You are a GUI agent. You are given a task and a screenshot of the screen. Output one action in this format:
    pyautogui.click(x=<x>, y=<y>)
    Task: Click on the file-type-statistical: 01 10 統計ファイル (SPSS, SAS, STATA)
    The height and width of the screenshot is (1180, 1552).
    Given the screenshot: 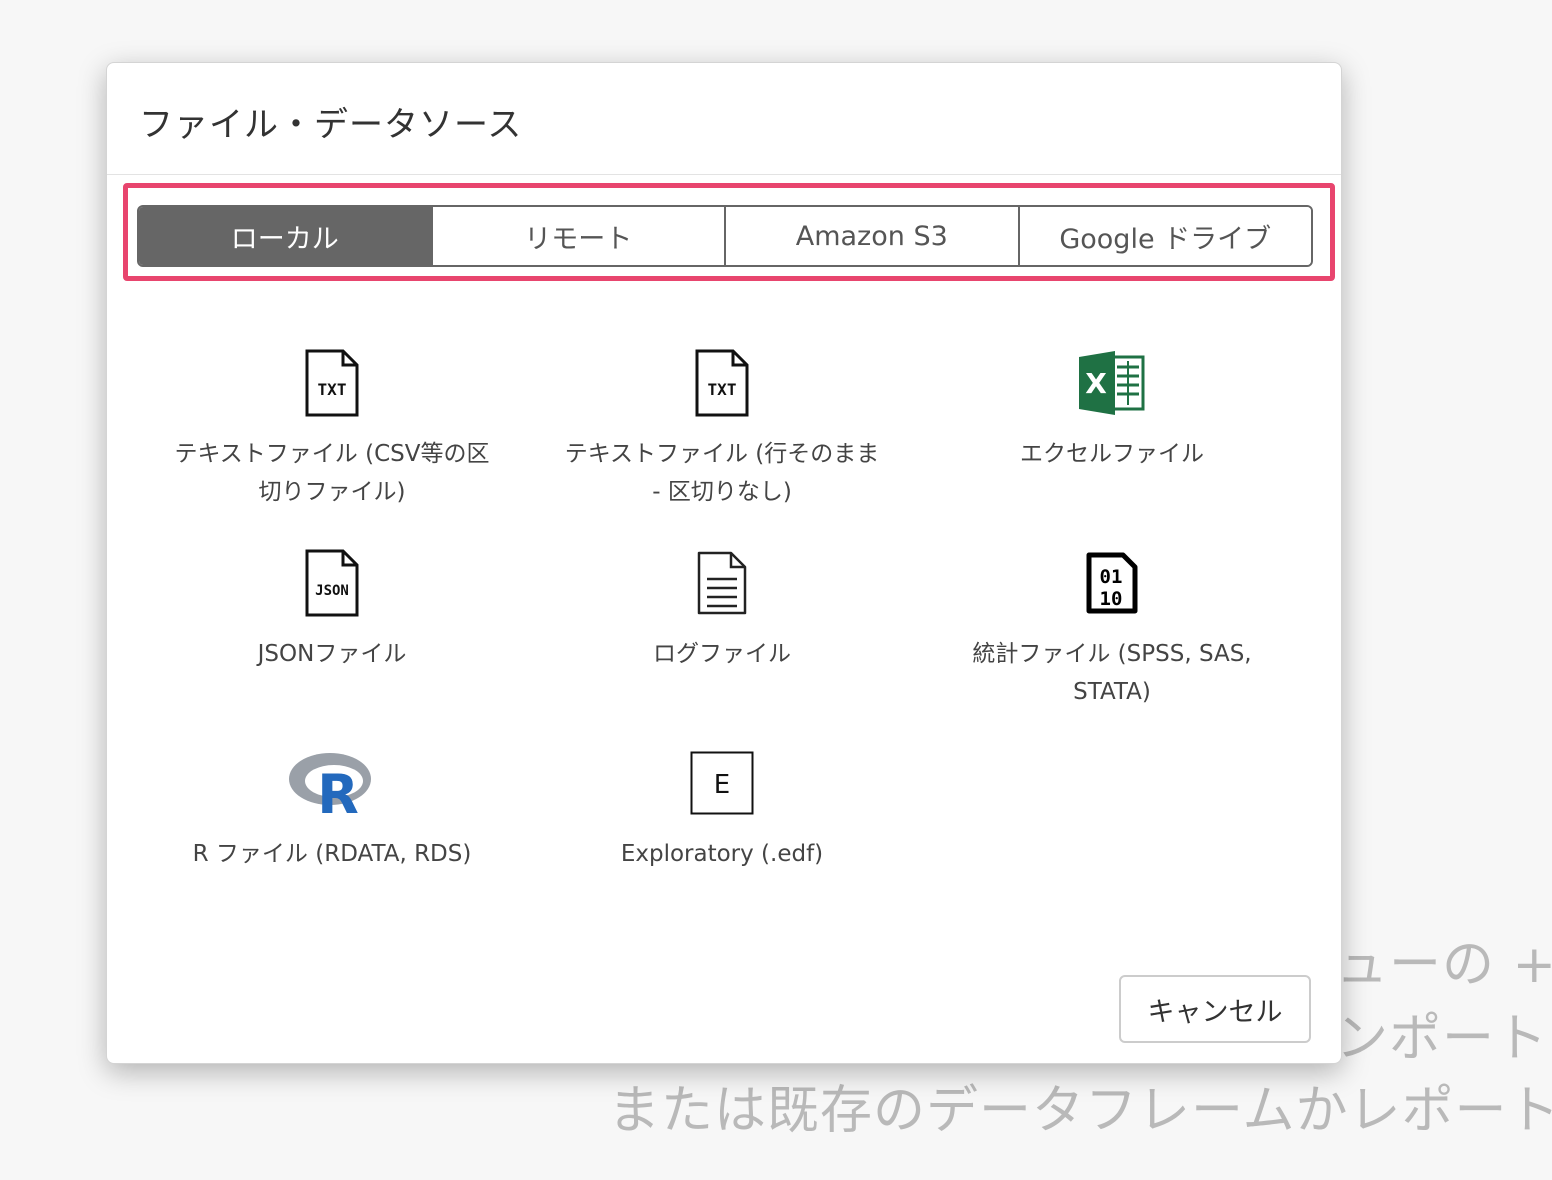 What is the action you would take?
    pyautogui.click(x=1112, y=641)
    